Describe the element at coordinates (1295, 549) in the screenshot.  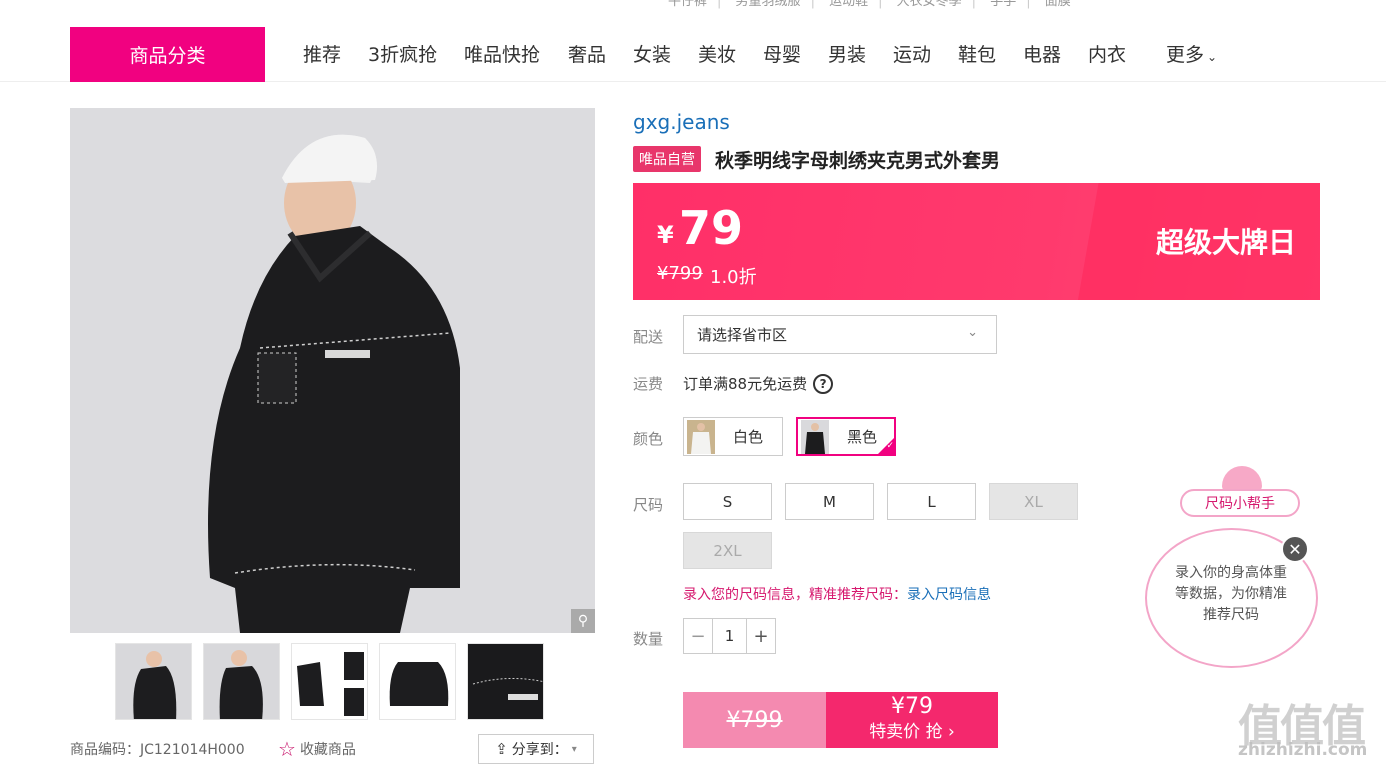
I see `close-icon: ✕` at that location.